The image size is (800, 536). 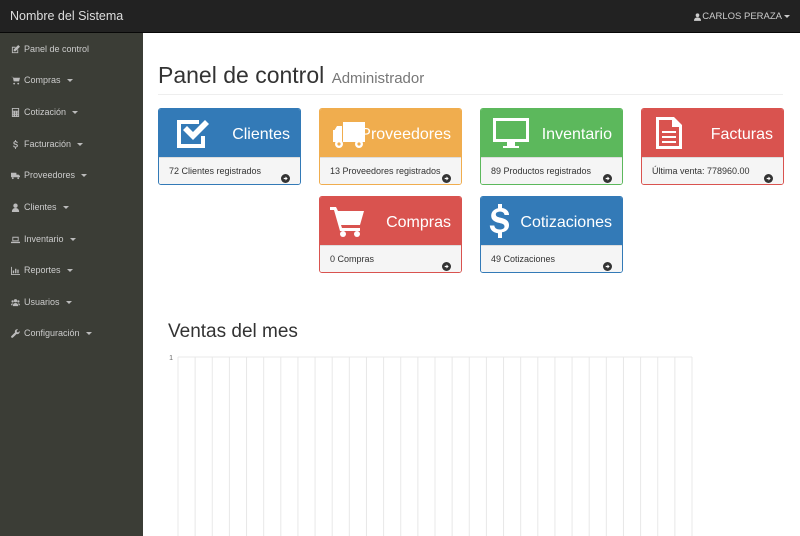 What do you see at coordinates (390, 258) in the screenshot?
I see `panel-footer-link: 0 Compras` at bounding box center [390, 258].